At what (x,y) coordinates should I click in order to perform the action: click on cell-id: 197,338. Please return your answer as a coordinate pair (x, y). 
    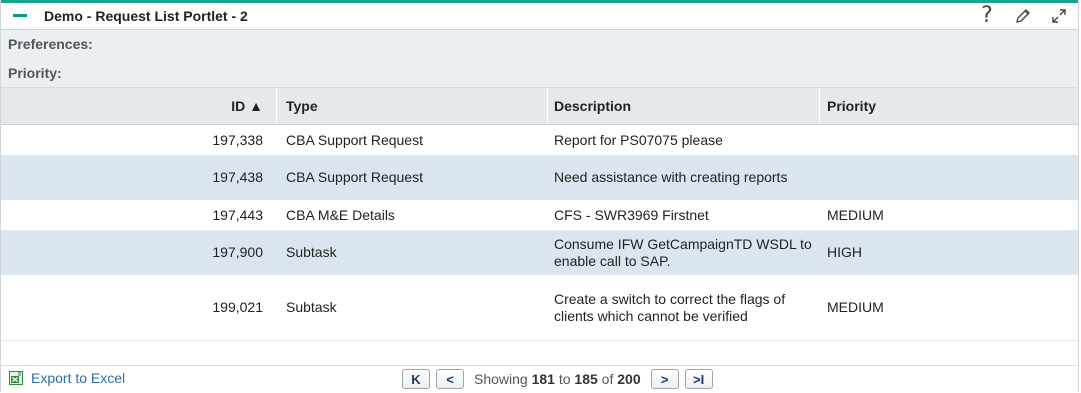
    Looking at the image, I should click on (132, 140).